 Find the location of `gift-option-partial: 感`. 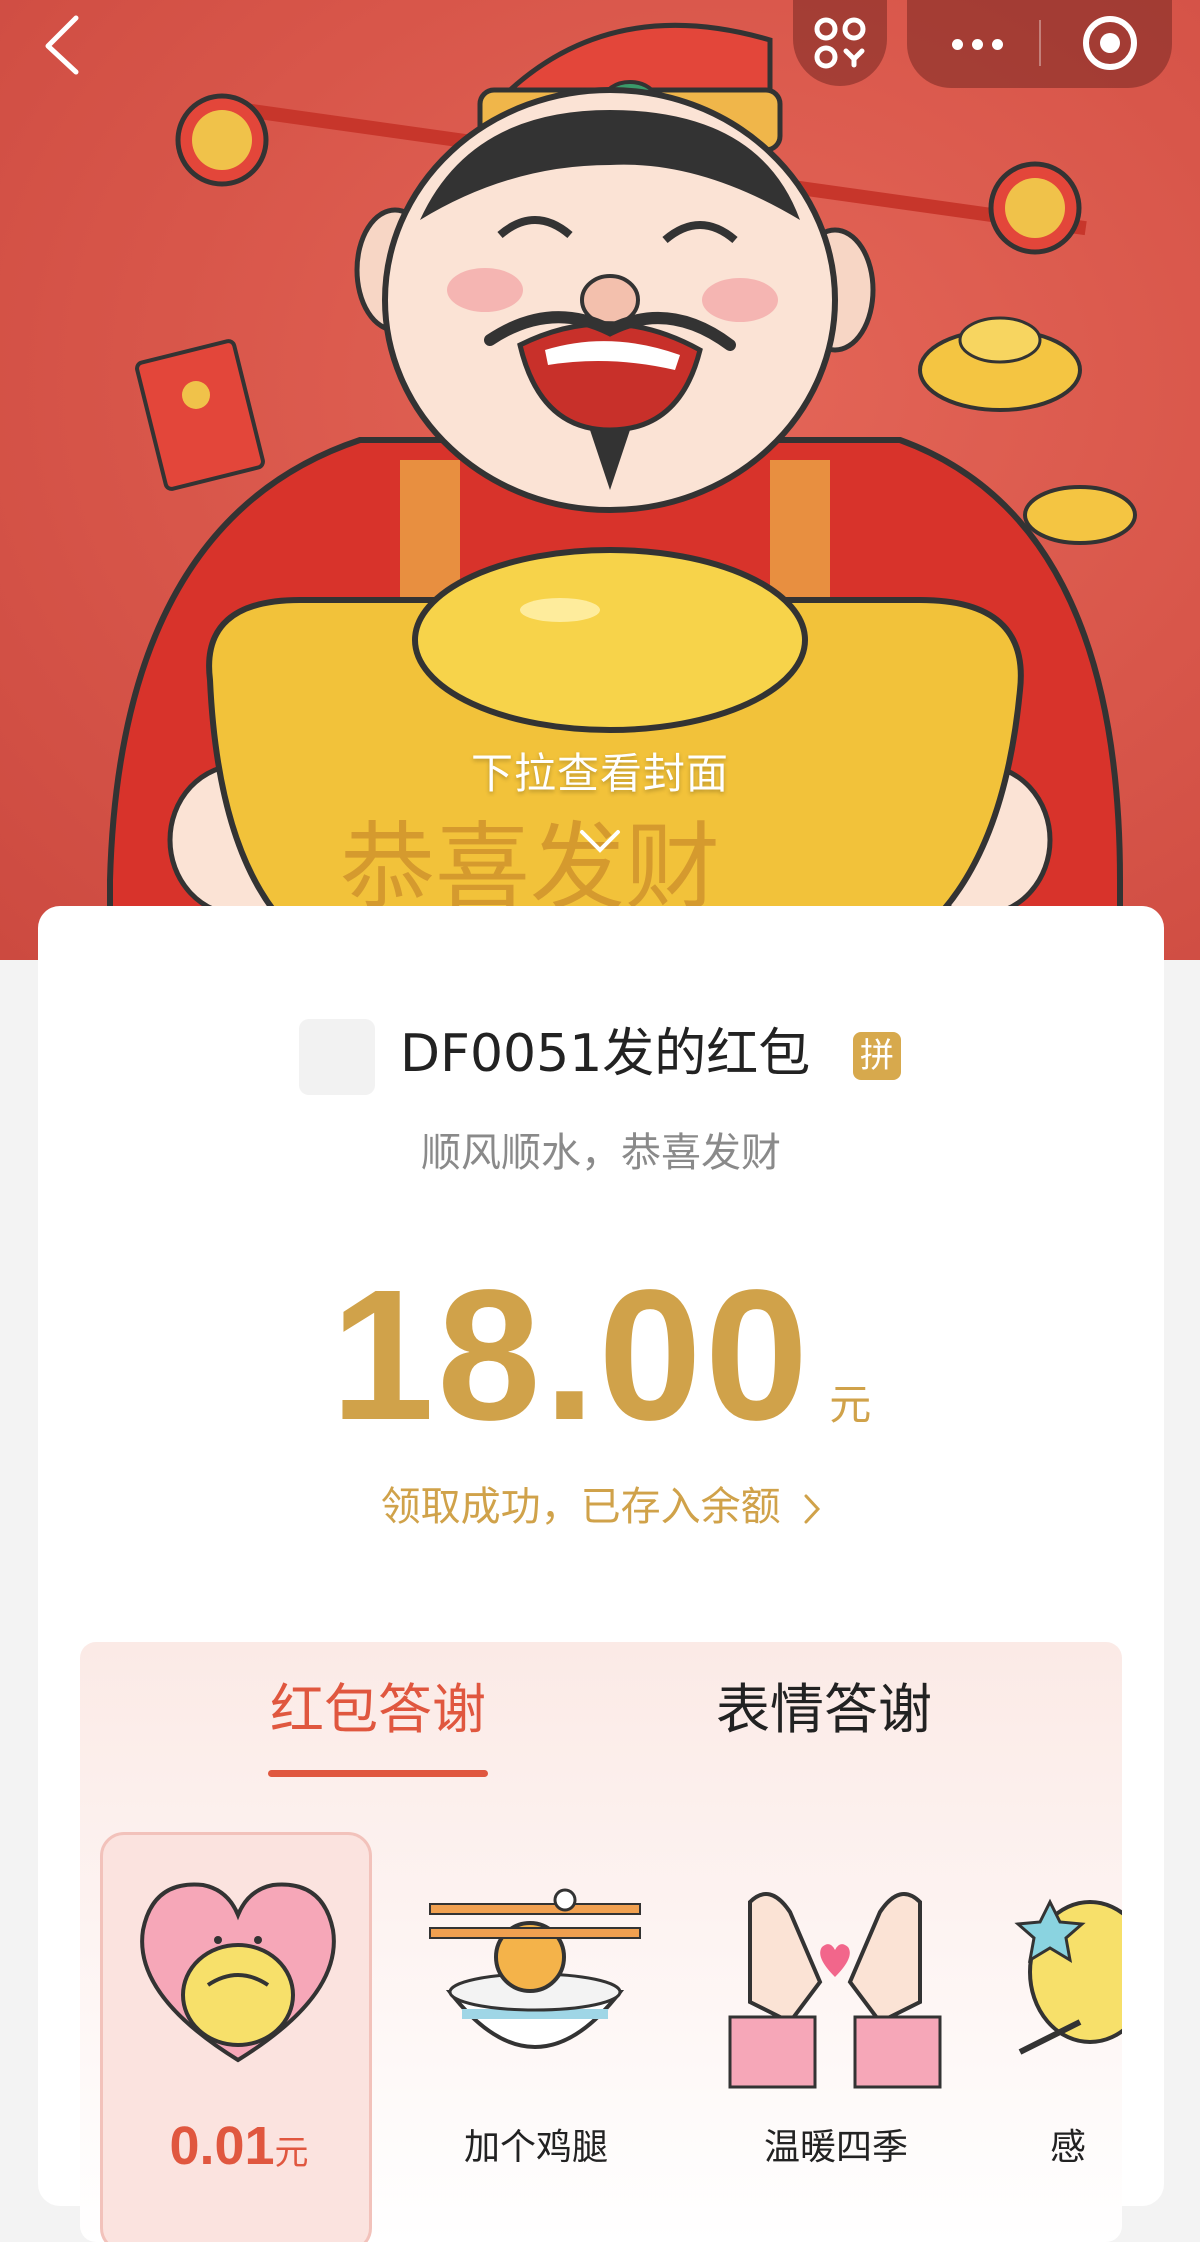

gift-option-partial: 感 is located at coordinates (1061, 2037).